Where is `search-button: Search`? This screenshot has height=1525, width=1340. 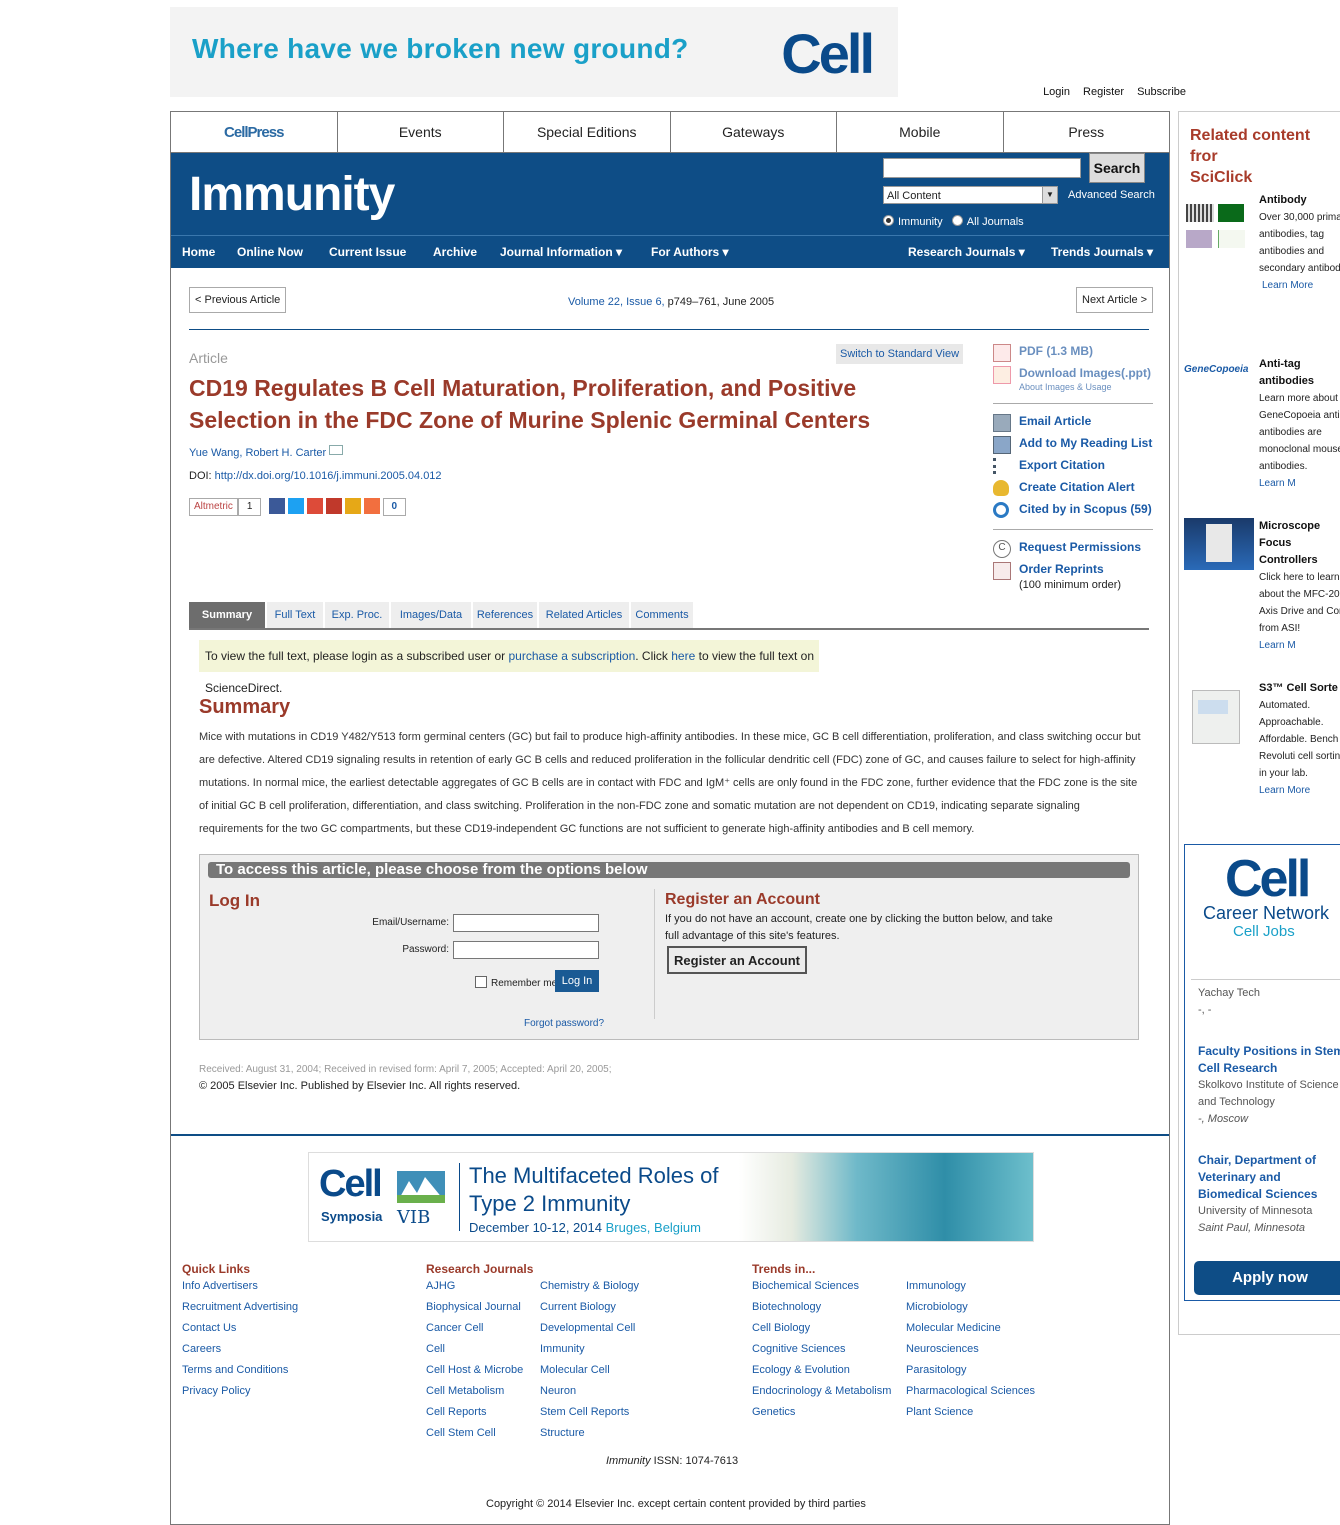
search-button: Search is located at coordinates (1117, 168).